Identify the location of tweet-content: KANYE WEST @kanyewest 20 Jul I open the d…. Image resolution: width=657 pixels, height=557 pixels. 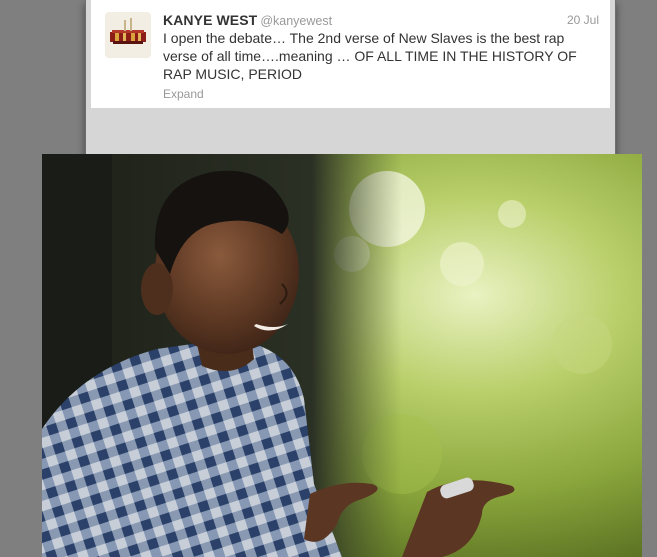
(383, 57).